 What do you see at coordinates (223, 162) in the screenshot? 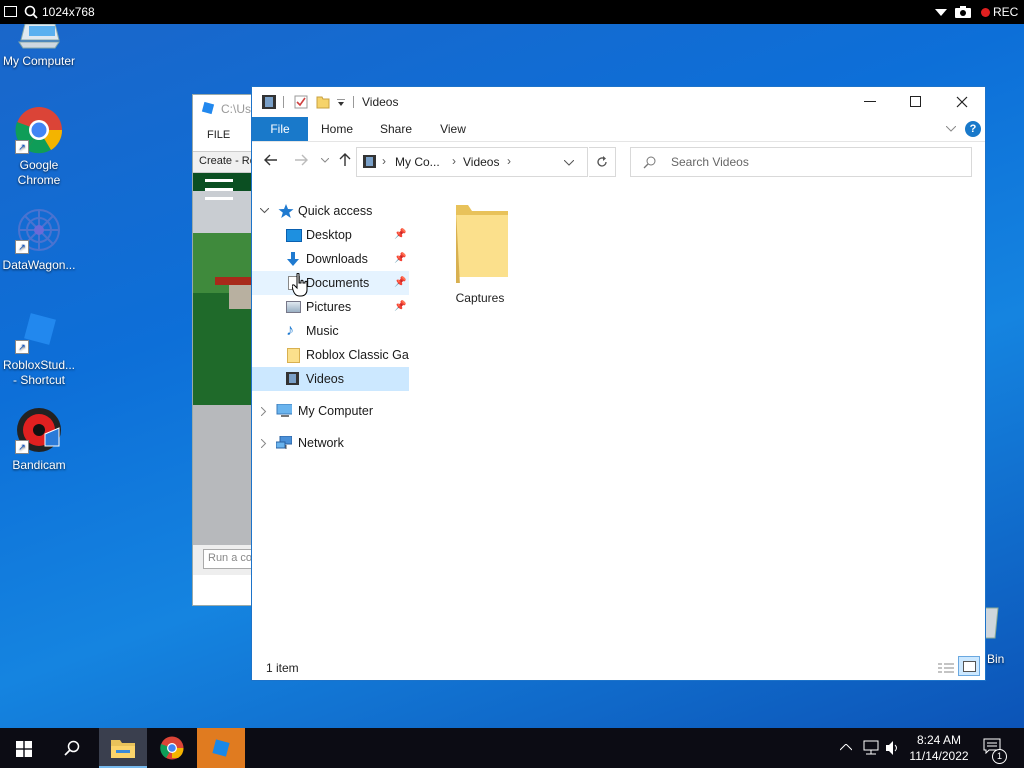
I see `document-tab: Create - Ro` at bounding box center [223, 162].